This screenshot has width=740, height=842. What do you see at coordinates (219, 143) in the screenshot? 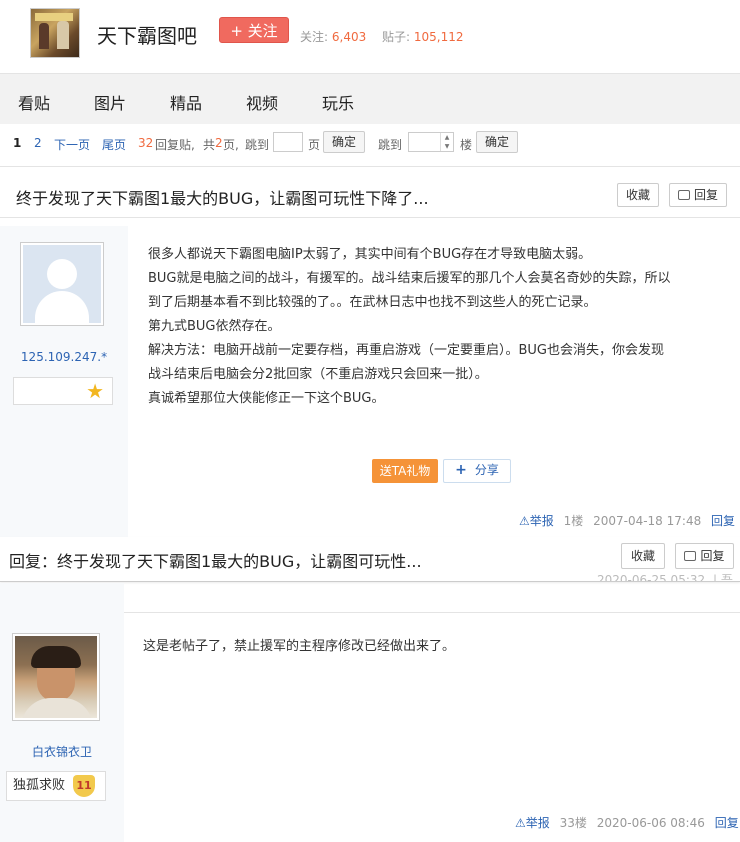
I see `total-pages-count: 2` at bounding box center [219, 143].